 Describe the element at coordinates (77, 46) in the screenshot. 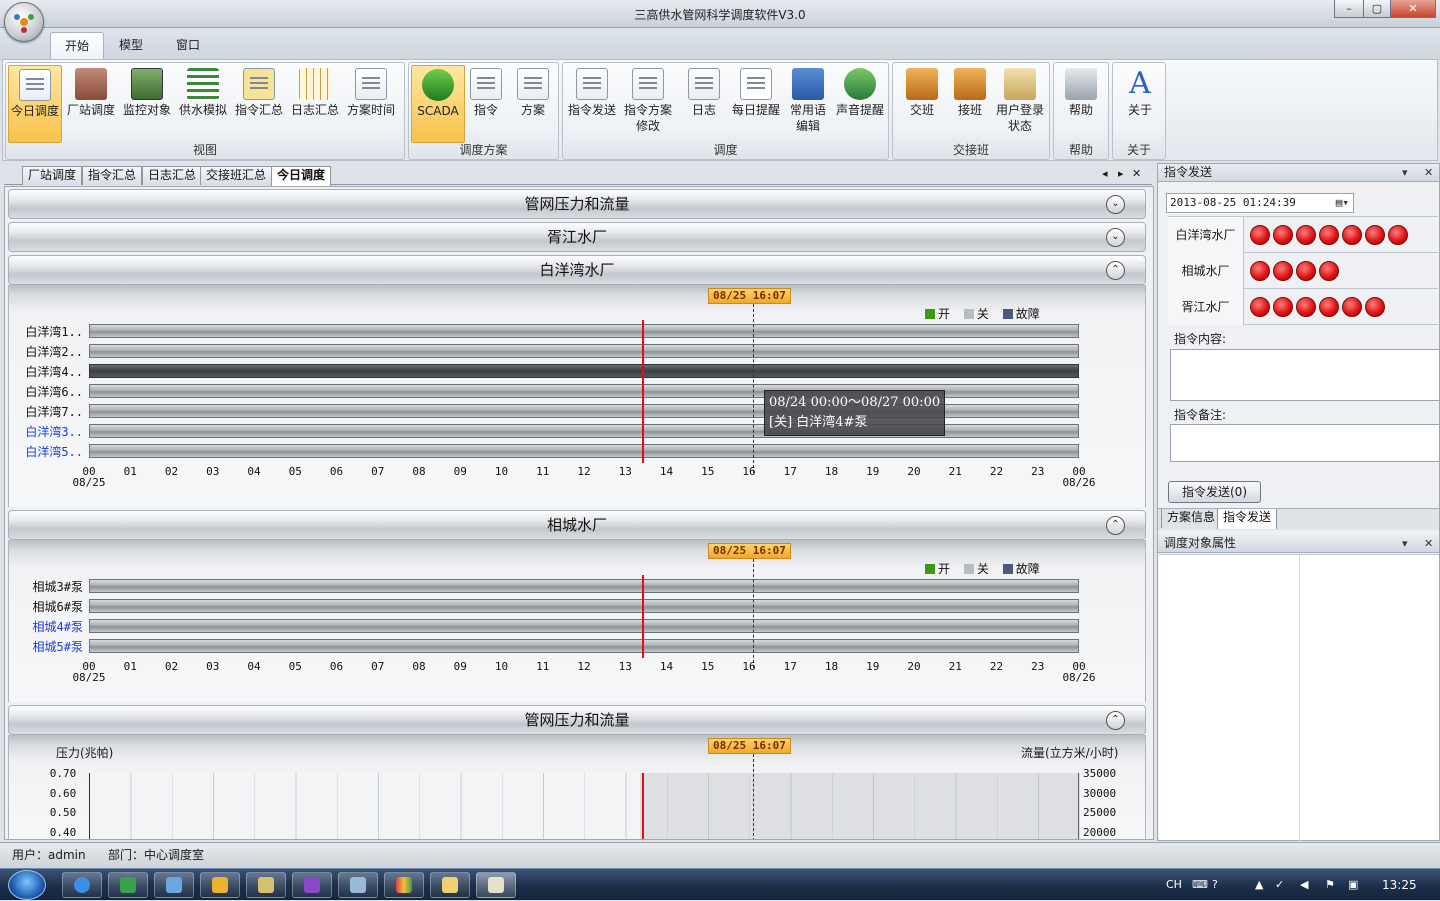

I see `ribbon-tab-start: 开始` at that location.